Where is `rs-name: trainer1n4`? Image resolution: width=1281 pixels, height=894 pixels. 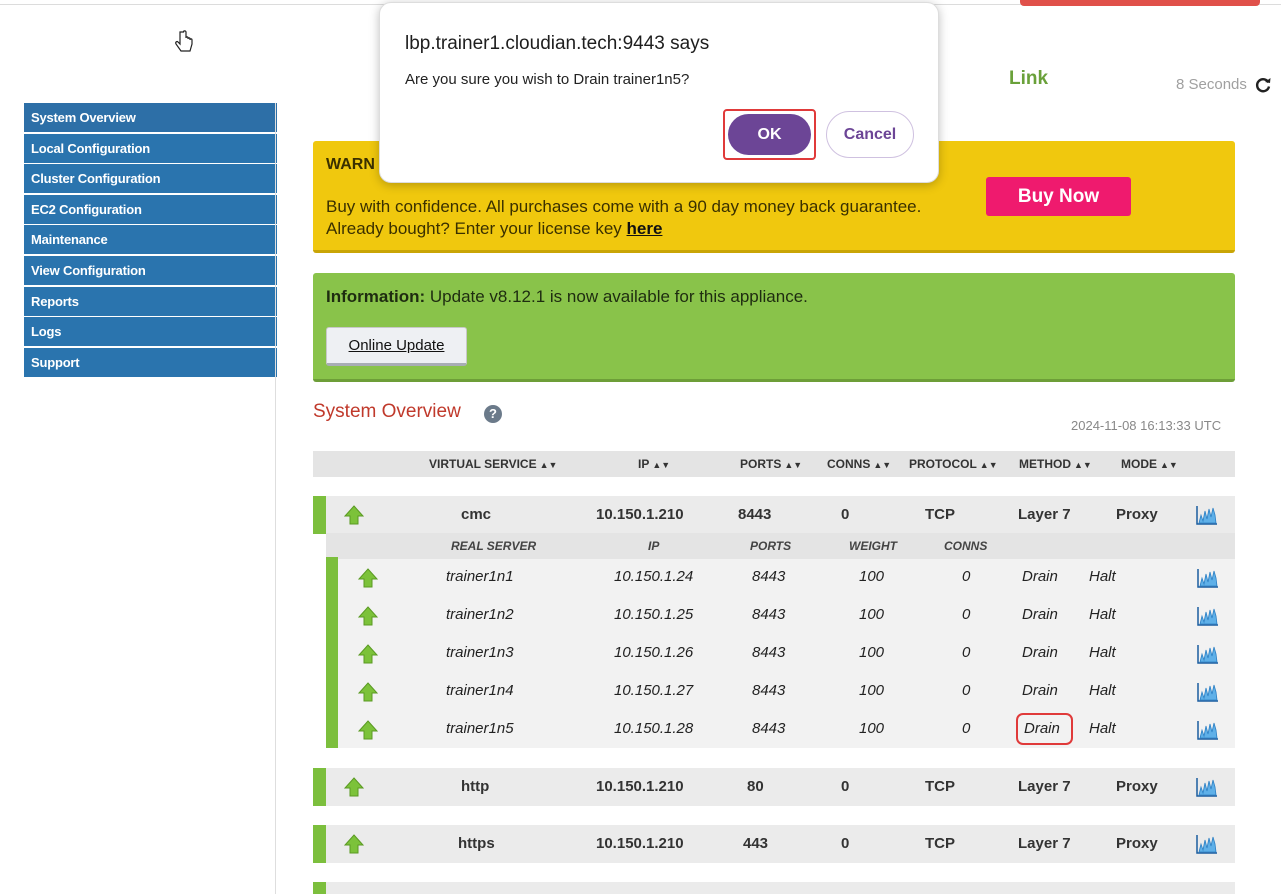 rs-name: trainer1n4 is located at coordinates (480, 691).